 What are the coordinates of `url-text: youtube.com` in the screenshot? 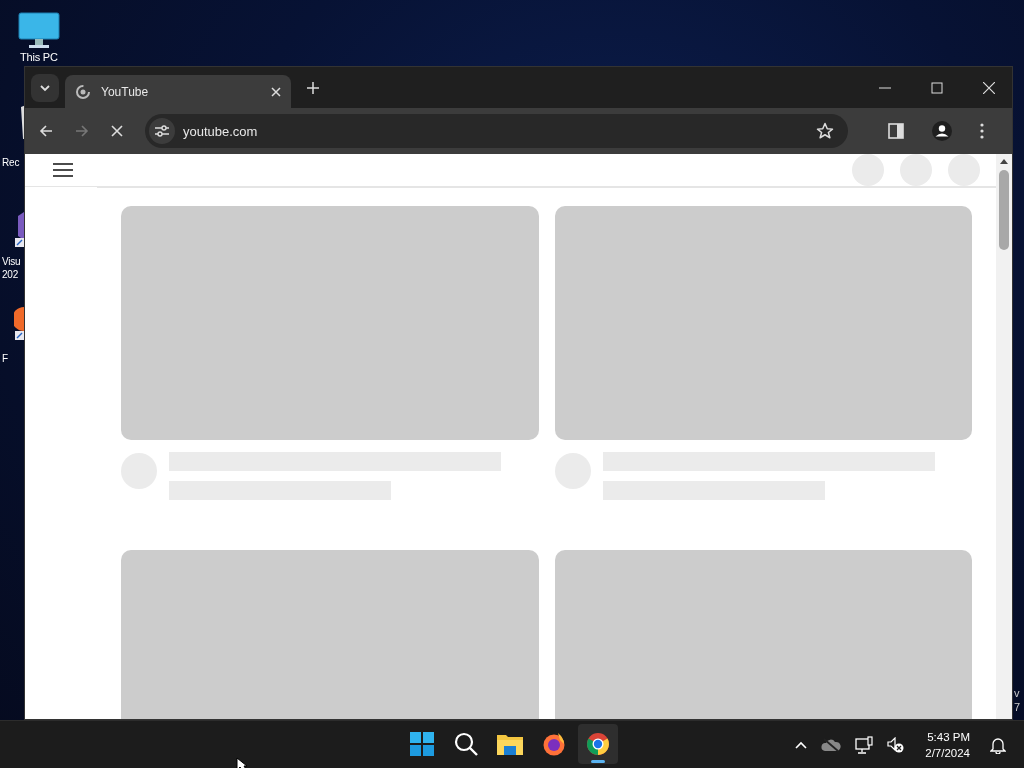 It's located at (221, 131).